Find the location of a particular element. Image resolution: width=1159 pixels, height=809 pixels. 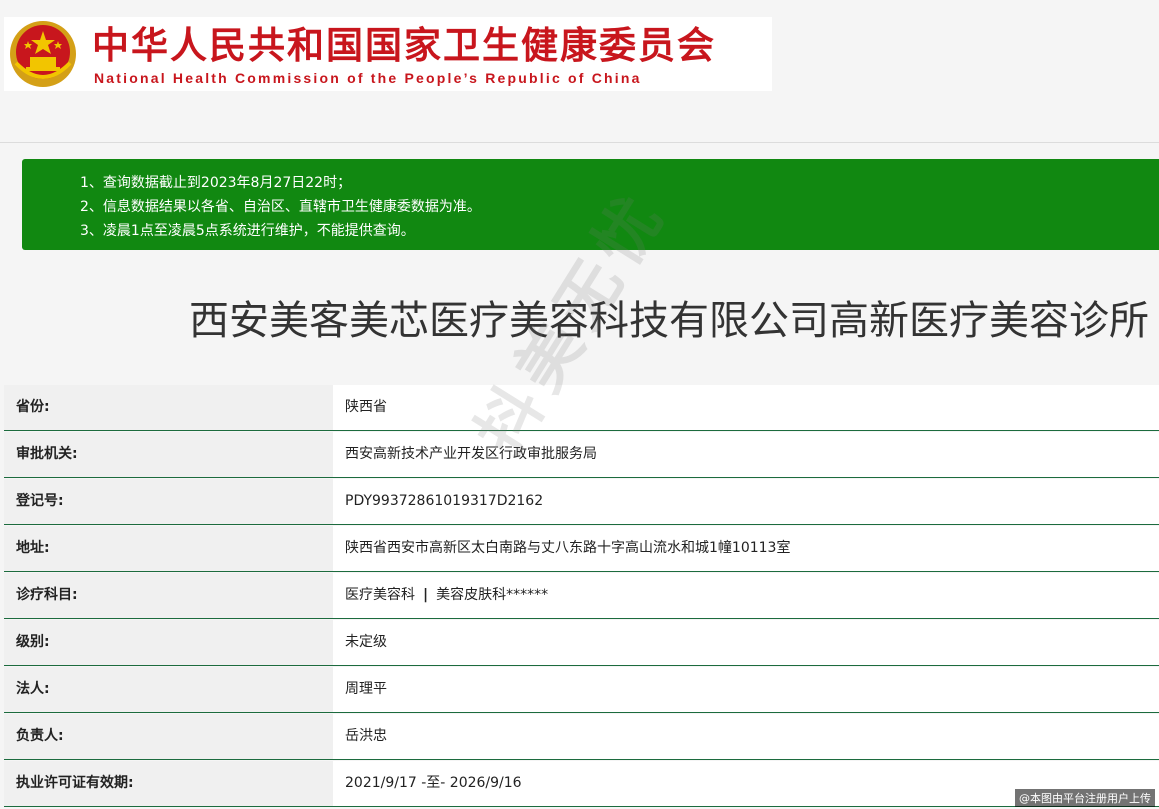

info-value: 陕西省 is located at coordinates (746, 407).